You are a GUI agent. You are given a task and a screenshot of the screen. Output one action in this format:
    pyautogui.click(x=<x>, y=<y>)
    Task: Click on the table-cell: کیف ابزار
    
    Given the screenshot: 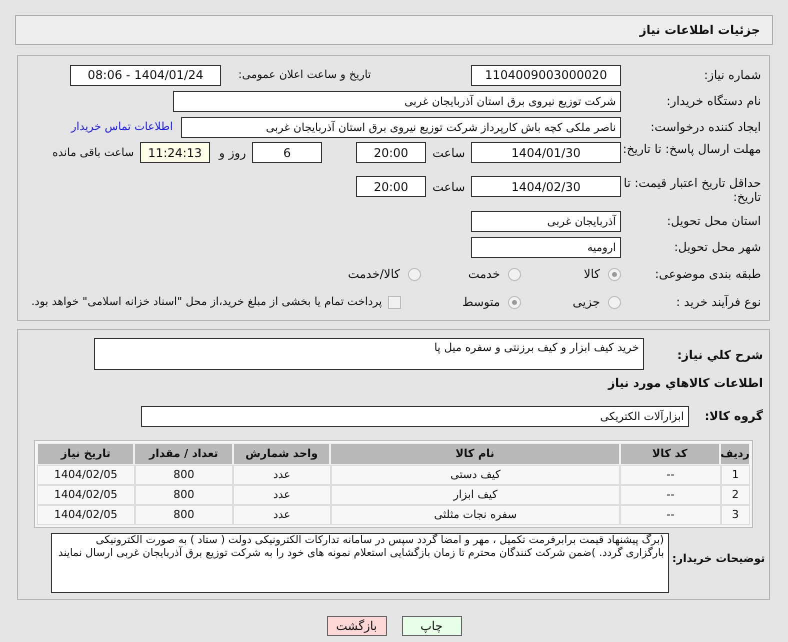 What is the action you would take?
    pyautogui.click(x=475, y=495)
    